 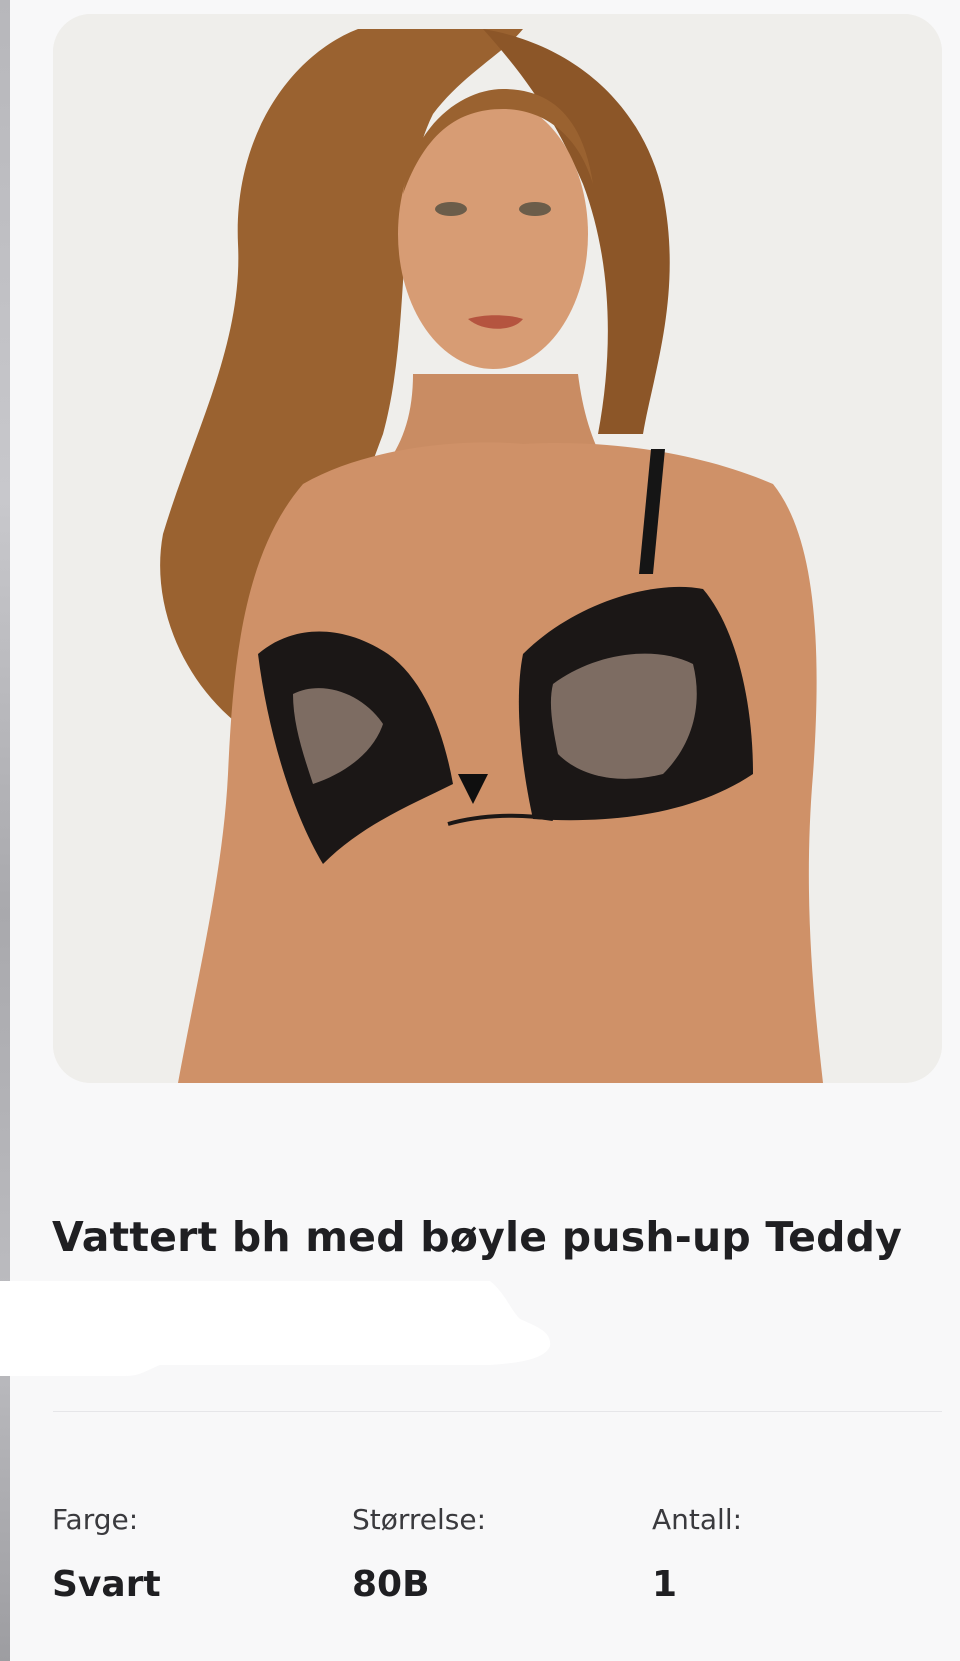 I want to click on spec-size: Størrelse: 80B, so click(x=419, y=1554).